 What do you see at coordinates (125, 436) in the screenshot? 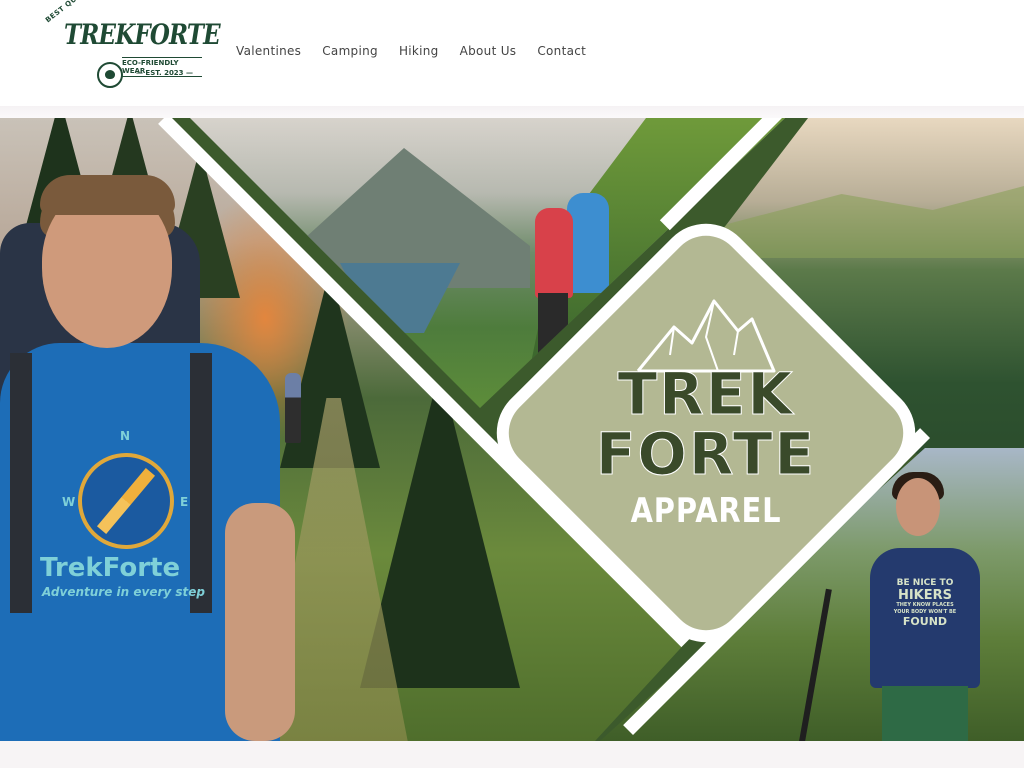
I see `compass-n-label: N` at bounding box center [125, 436].